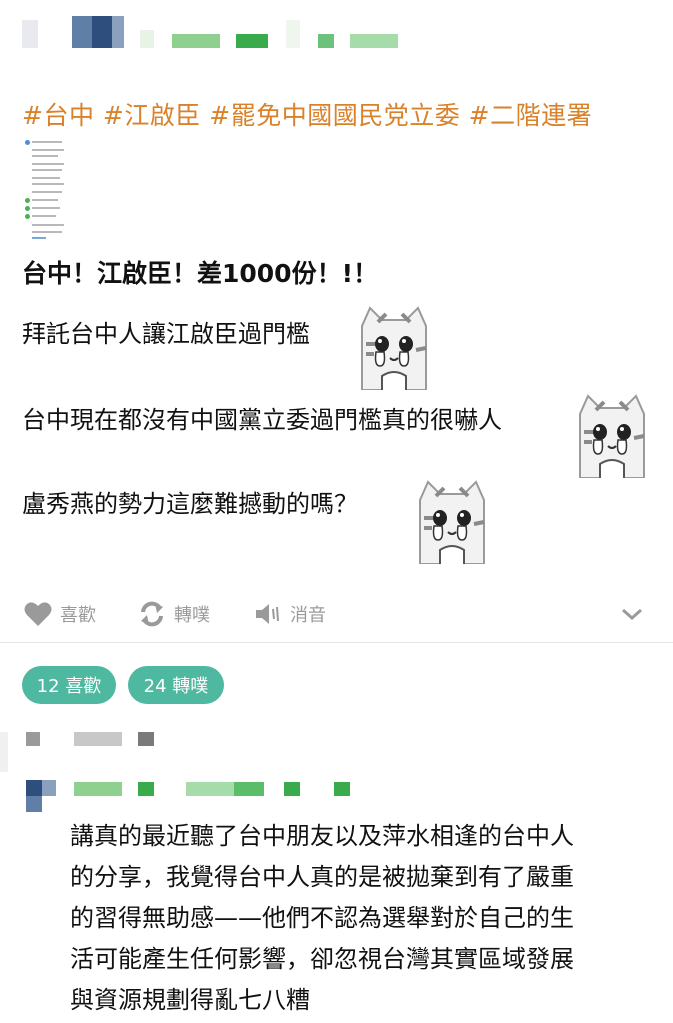 The image size is (673, 1023). I want to click on comment-line: 的分享，我覺得台中人真的是被拋棄到有了嚴重, so click(322, 877).